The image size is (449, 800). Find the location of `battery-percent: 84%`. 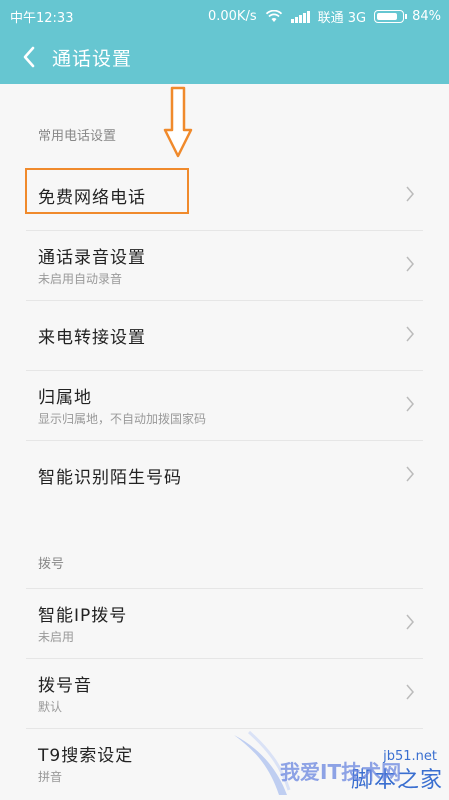

battery-percent: 84% is located at coordinates (426, 16).